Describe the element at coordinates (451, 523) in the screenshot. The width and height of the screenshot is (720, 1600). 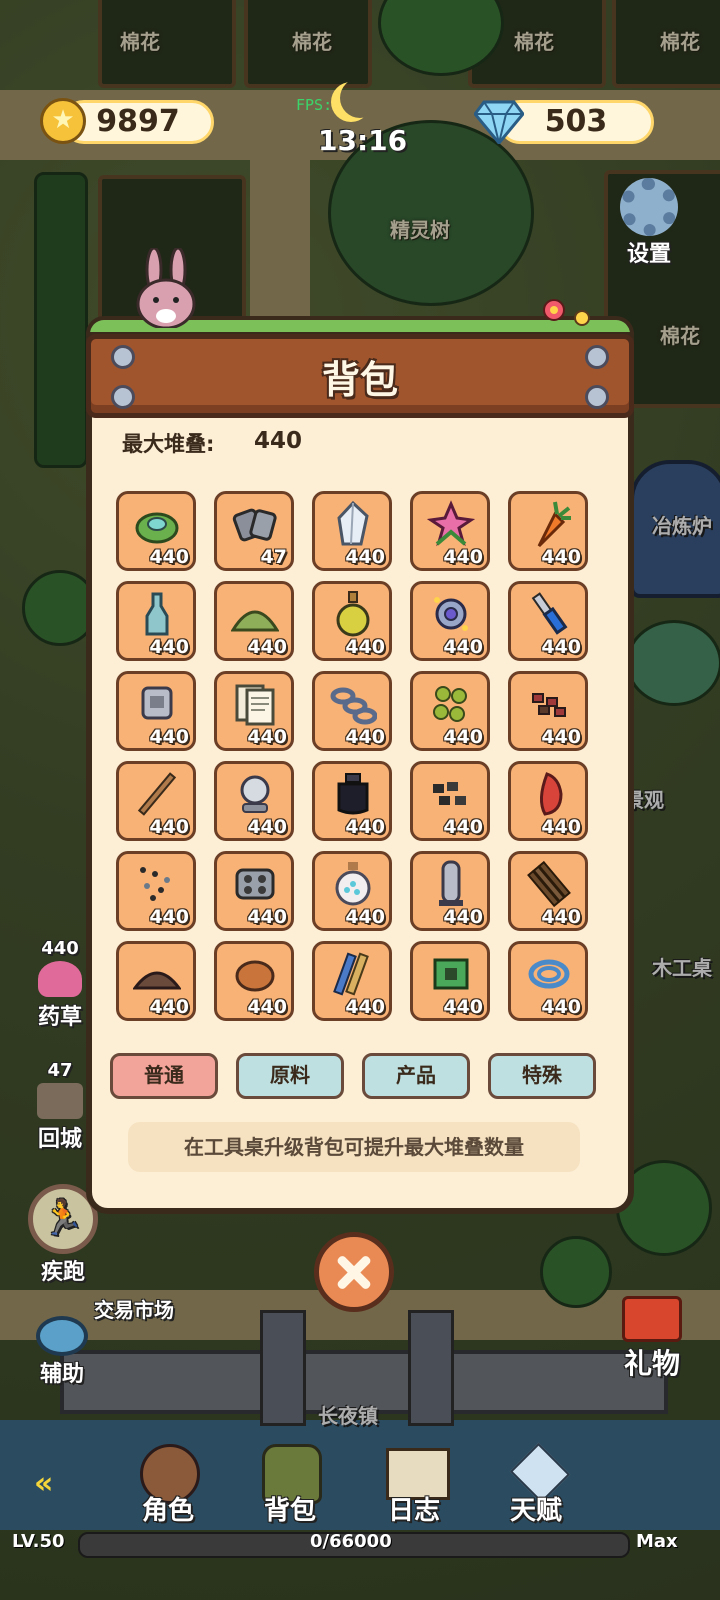
I see `pink-flower-icon` at that location.